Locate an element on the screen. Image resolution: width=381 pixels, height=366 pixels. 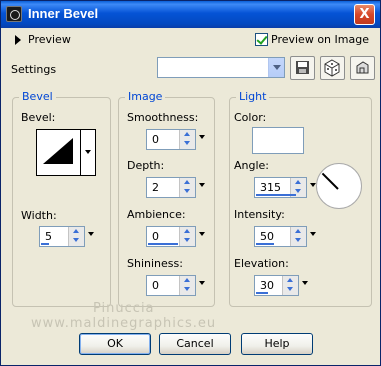
angle-dial is located at coordinates (339, 186).